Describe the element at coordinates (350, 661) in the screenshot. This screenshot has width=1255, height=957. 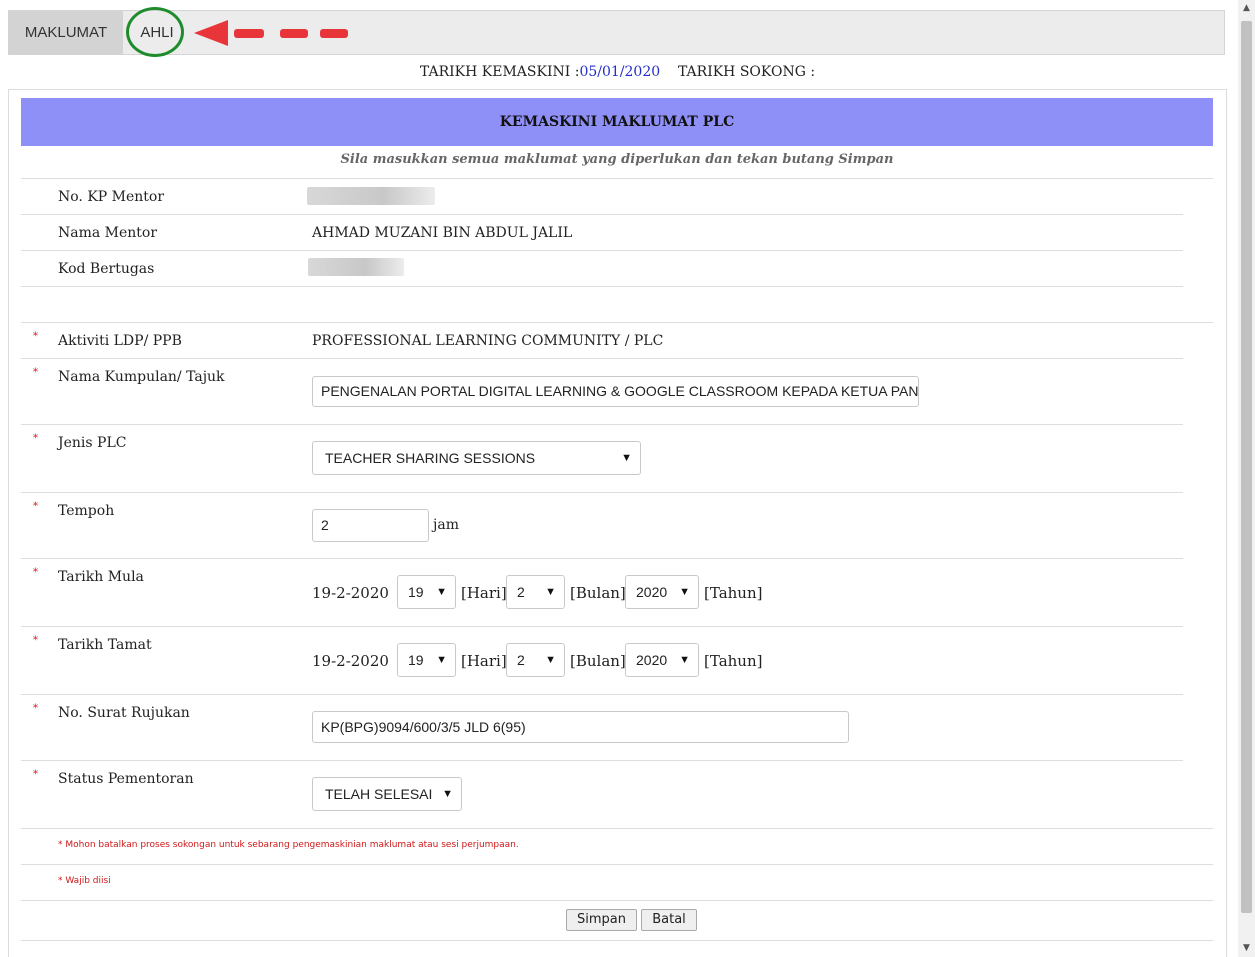
I see `end-date-text: 19-2-2020` at that location.